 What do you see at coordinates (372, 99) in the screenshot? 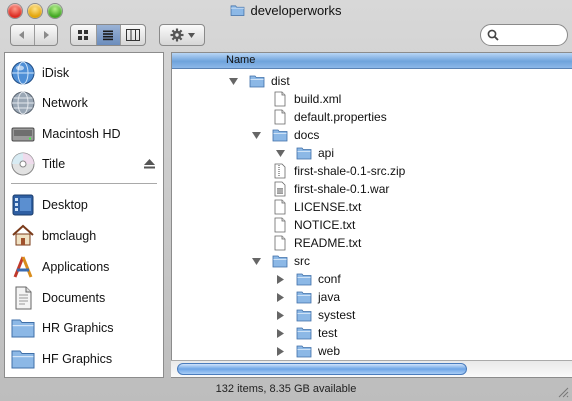
I see `list-item: build.xml` at bounding box center [372, 99].